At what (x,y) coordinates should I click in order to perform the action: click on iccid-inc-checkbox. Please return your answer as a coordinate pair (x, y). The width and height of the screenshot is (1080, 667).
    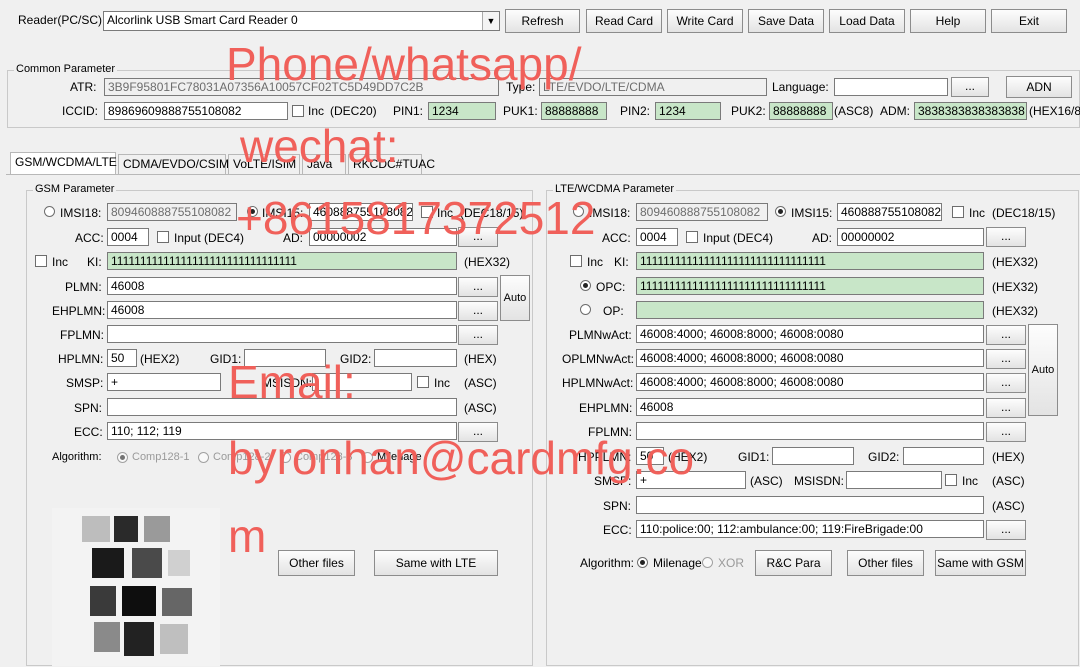
    Looking at the image, I should click on (298, 111).